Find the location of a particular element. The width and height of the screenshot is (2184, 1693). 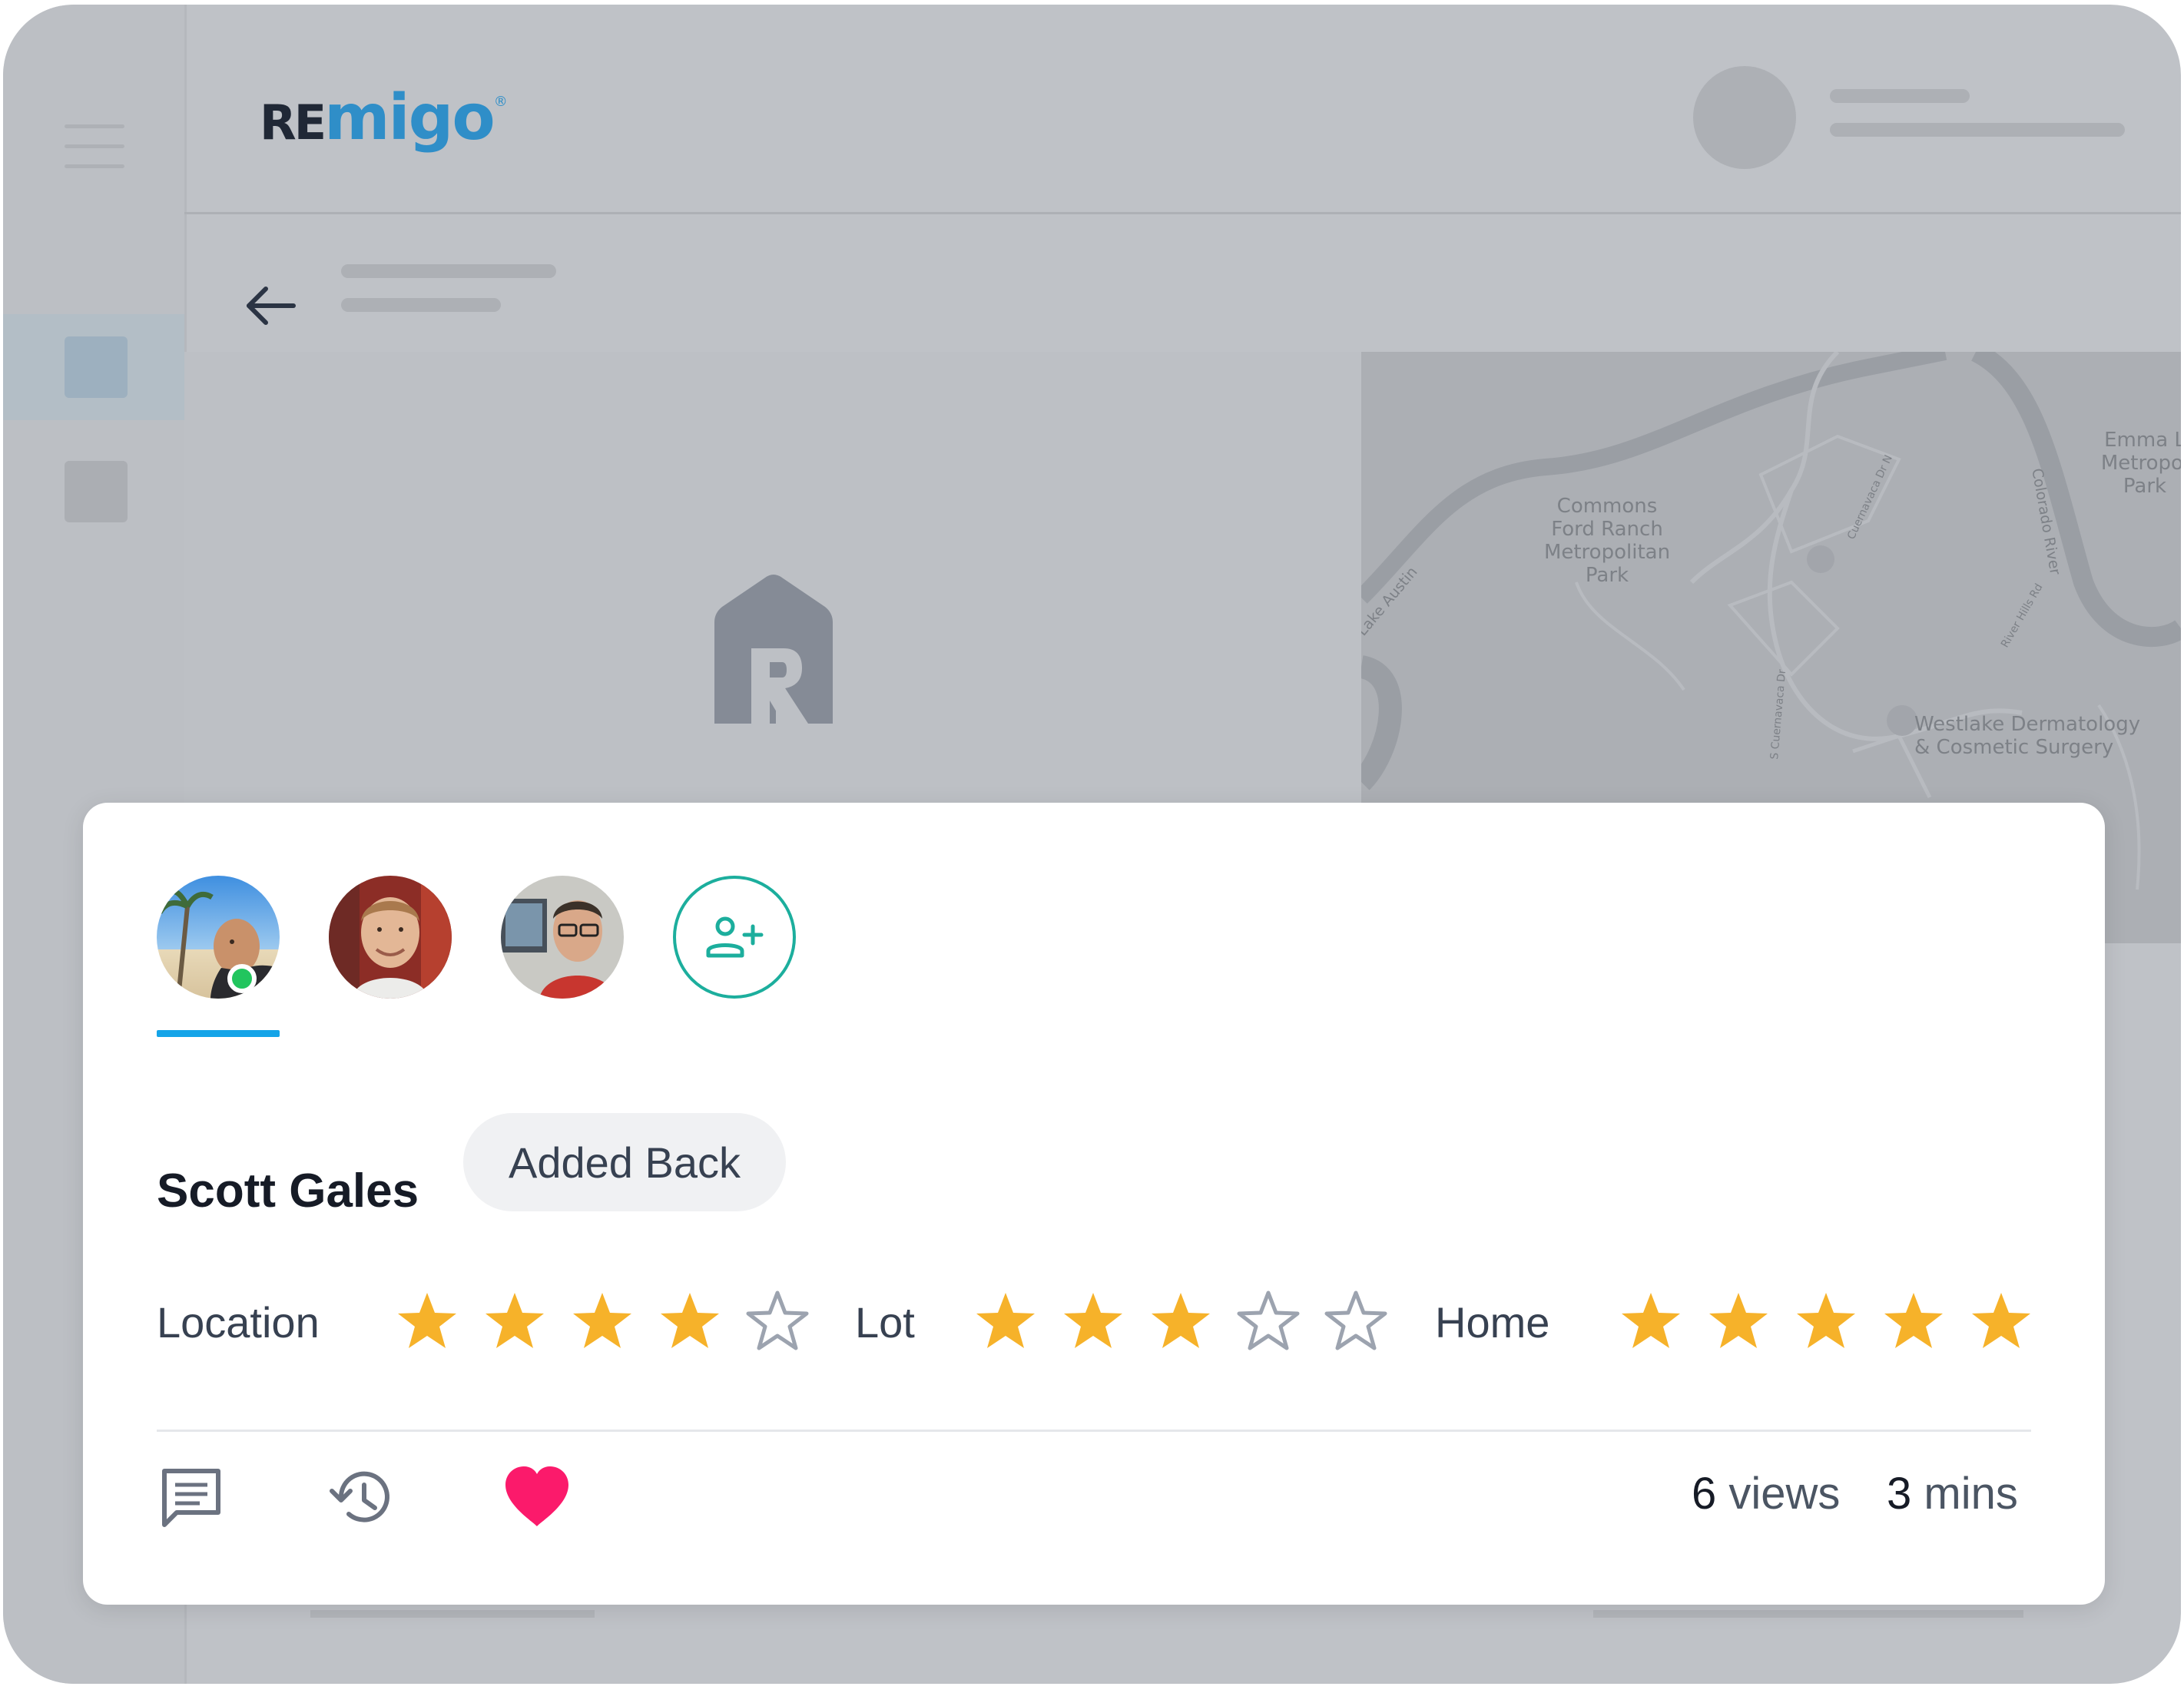

person-add-icon is located at coordinates (735, 937).